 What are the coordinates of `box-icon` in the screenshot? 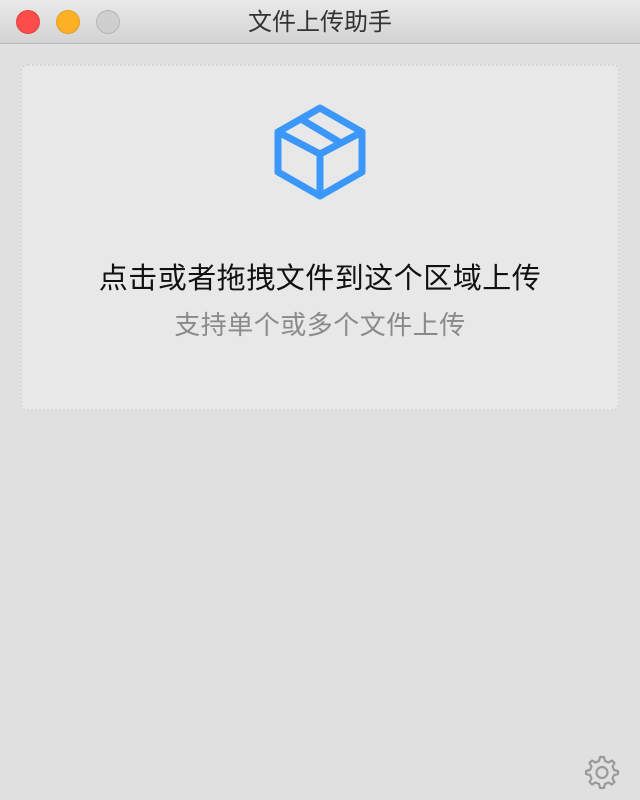 It's located at (320, 152).